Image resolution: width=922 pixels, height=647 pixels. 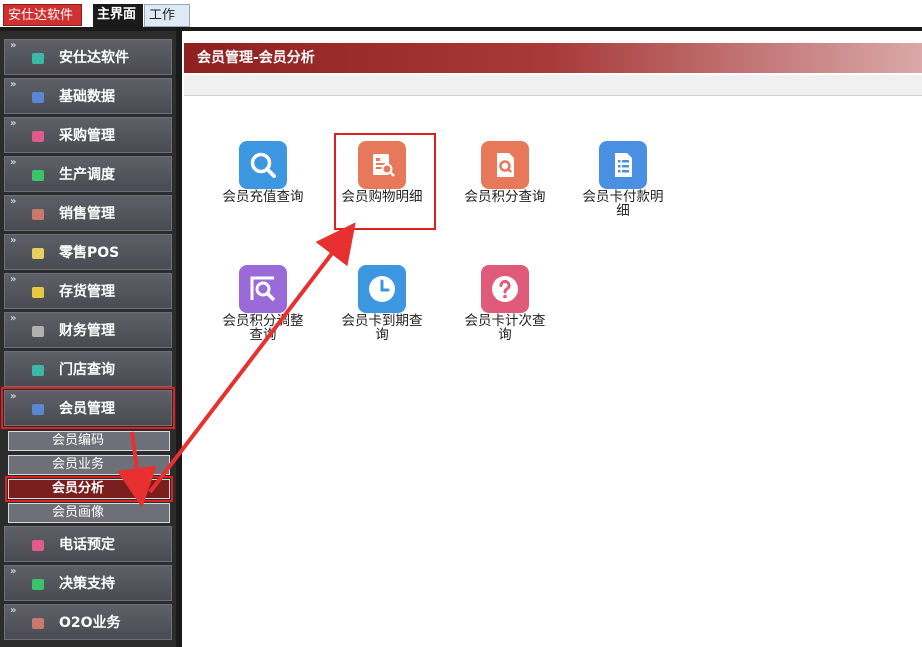 I want to click on top-bar: 安仕达软件▼ 主界面 工作台, so click(x=461, y=22).